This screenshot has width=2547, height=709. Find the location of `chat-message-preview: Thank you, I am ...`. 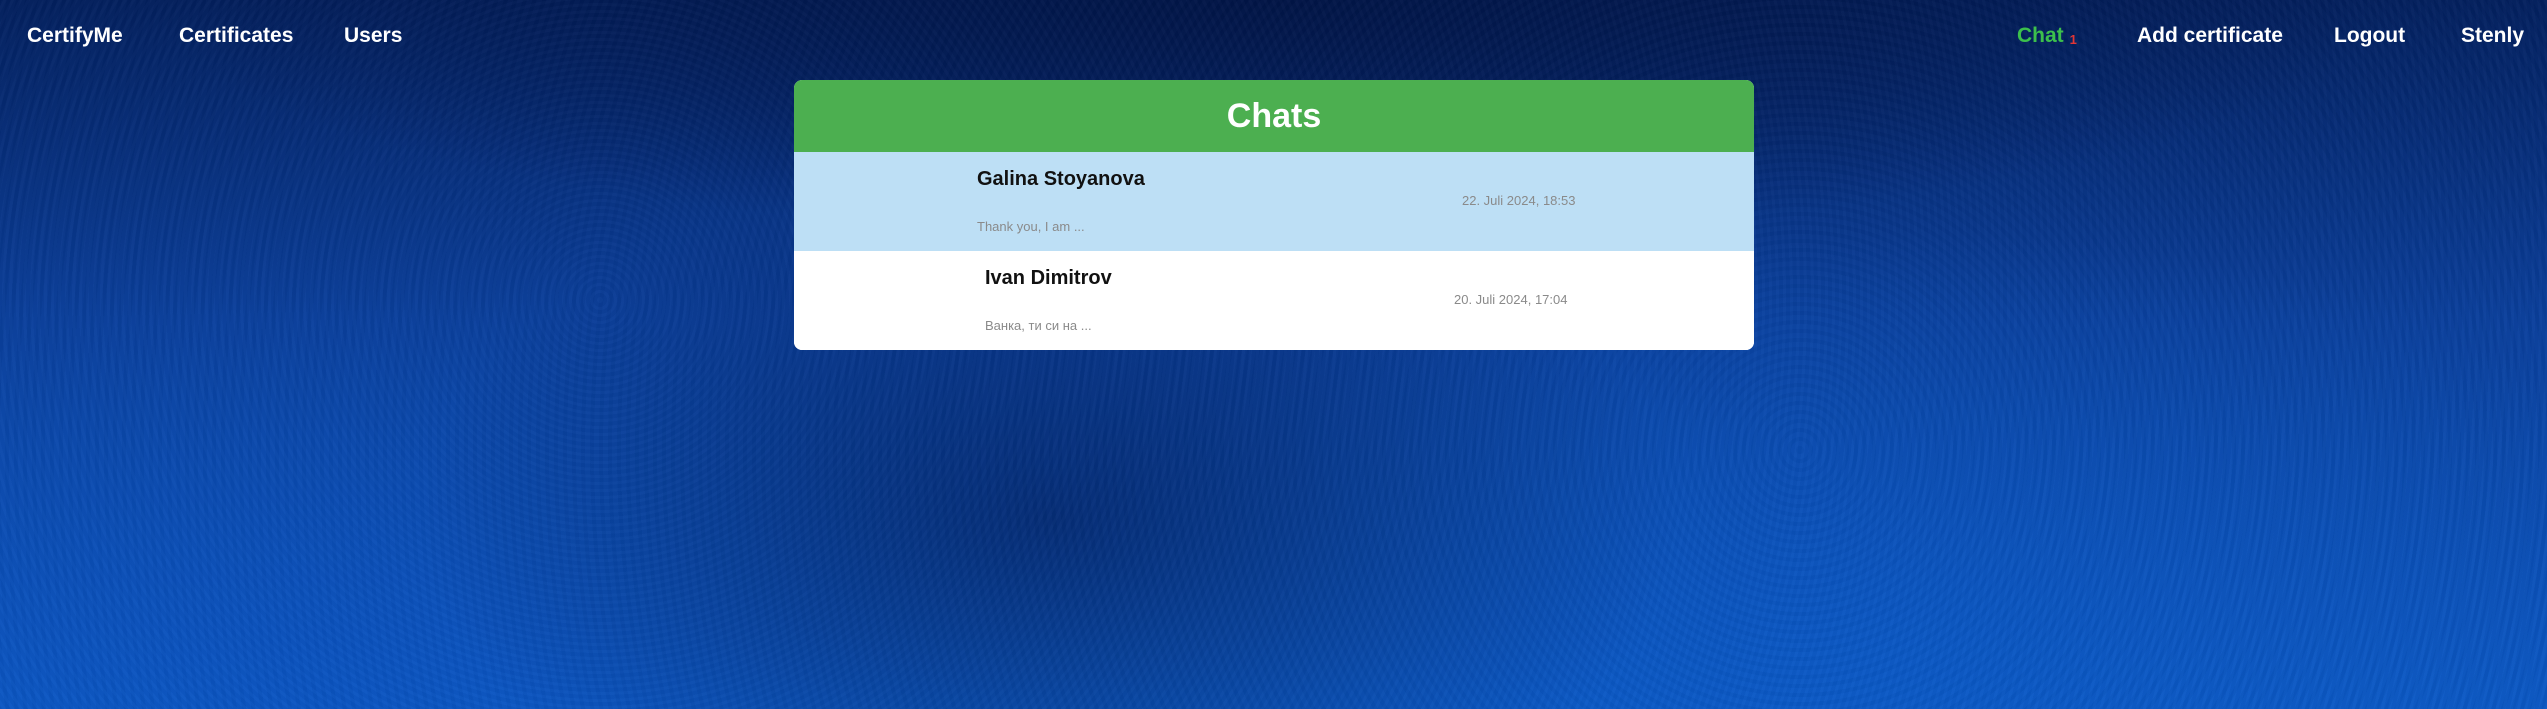

chat-message-preview: Thank you, I am ... is located at coordinates (1031, 226).